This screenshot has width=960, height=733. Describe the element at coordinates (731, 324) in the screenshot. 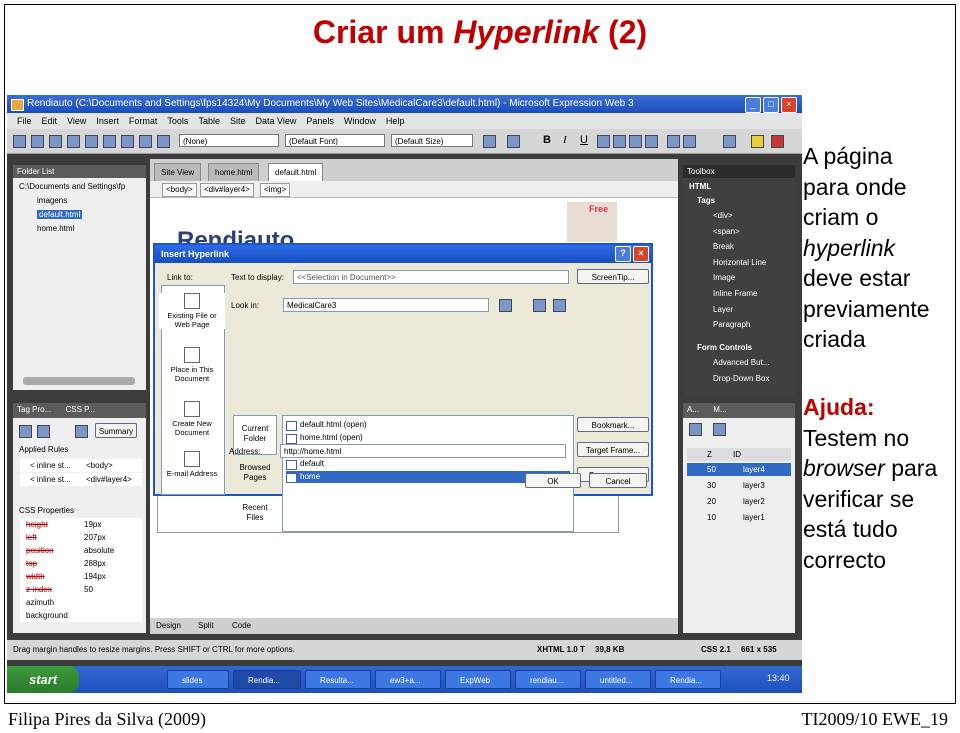

I see `tool-paragraph: Paragraph` at that location.